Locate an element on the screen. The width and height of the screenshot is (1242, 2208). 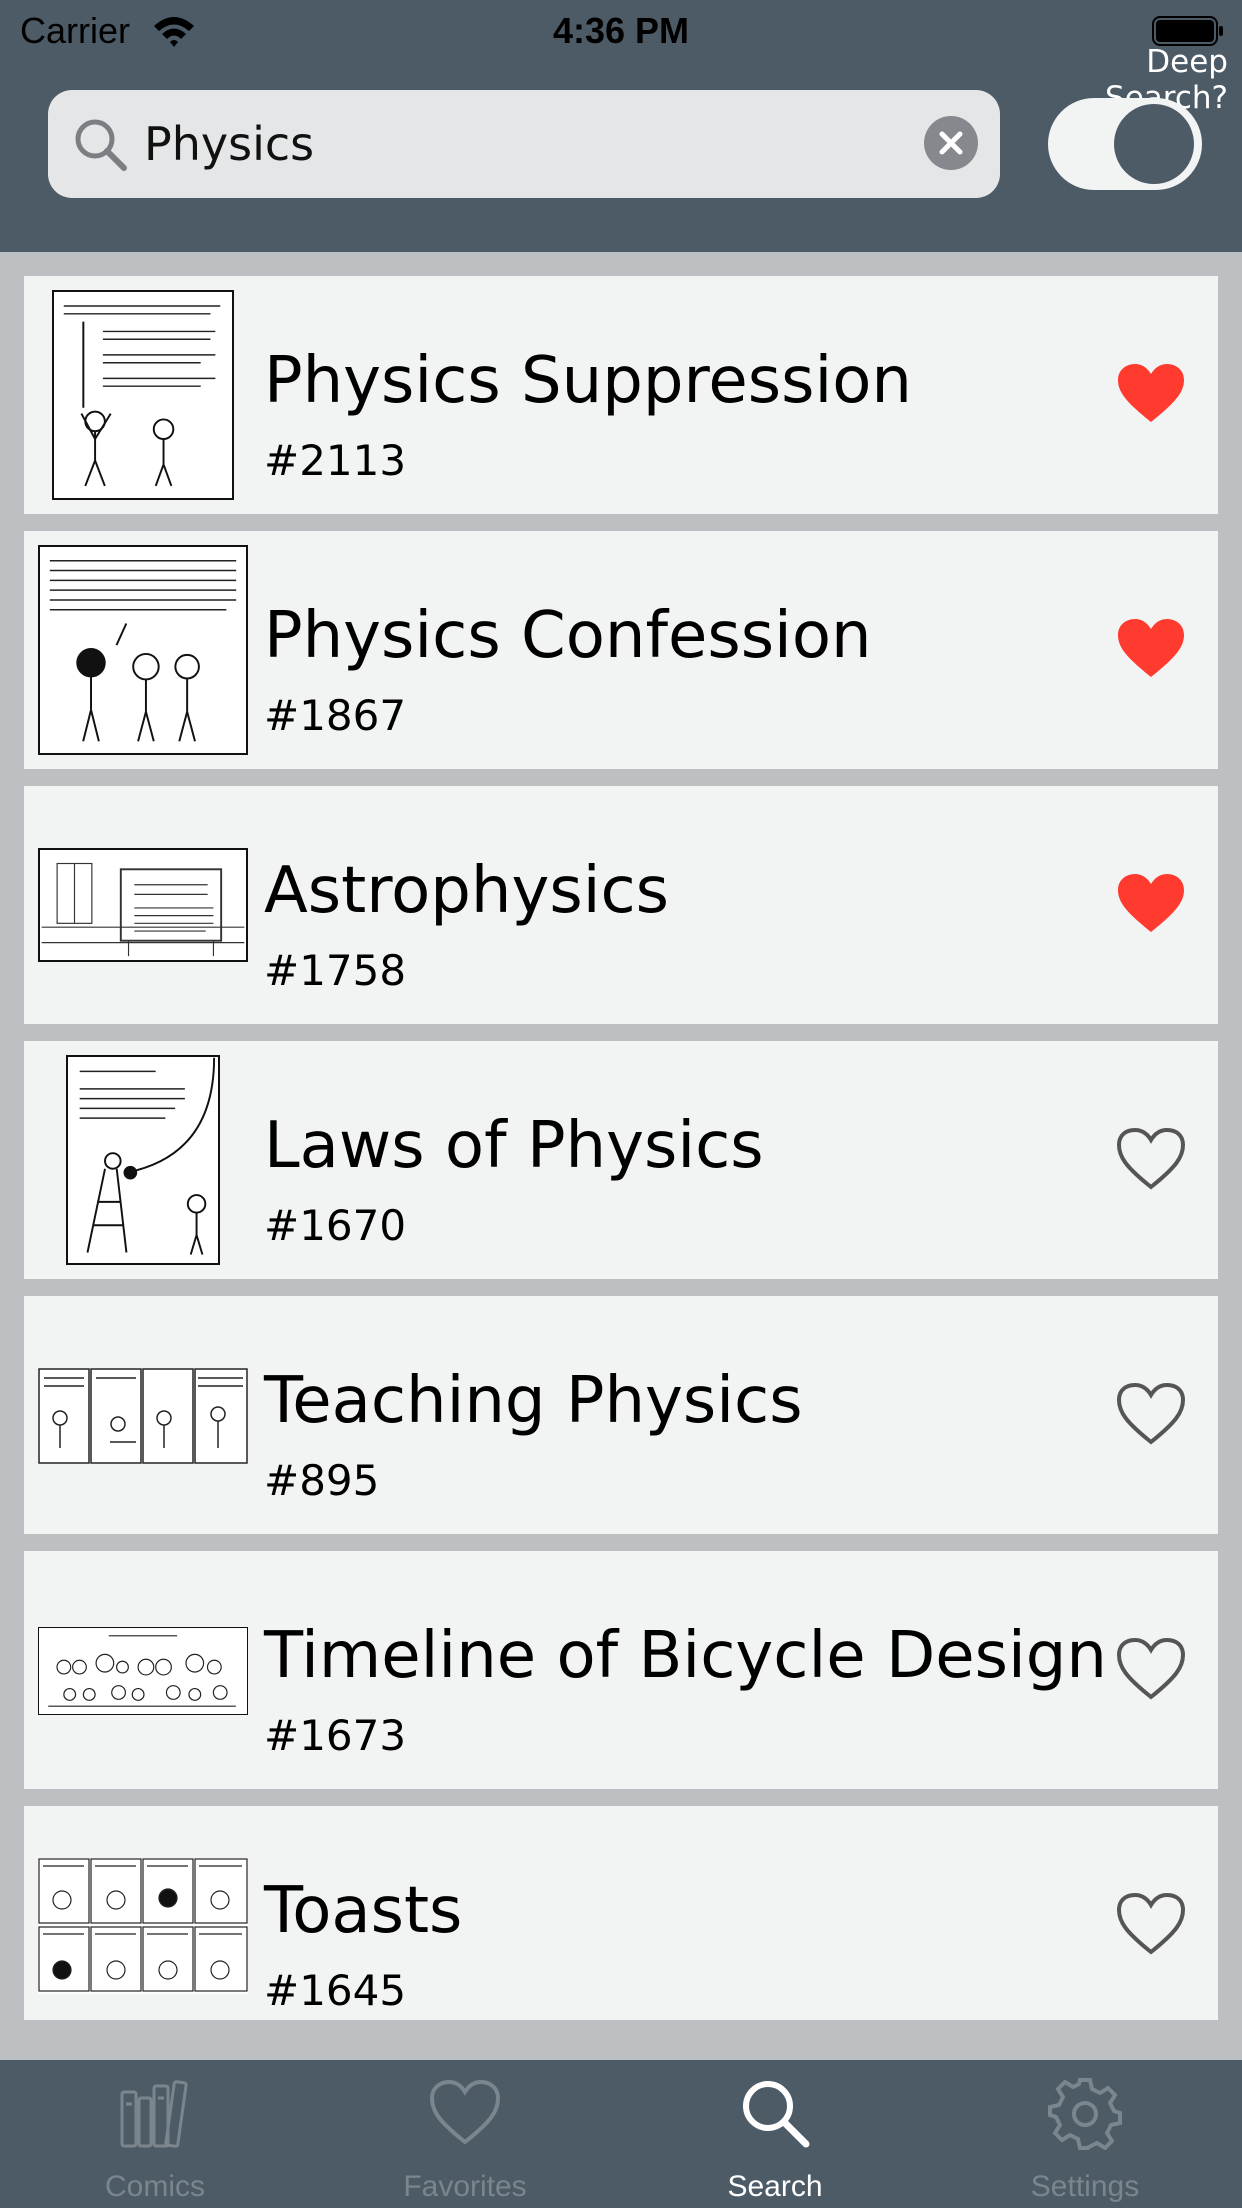
tab-label: Comics is located at coordinates (154, 2186).